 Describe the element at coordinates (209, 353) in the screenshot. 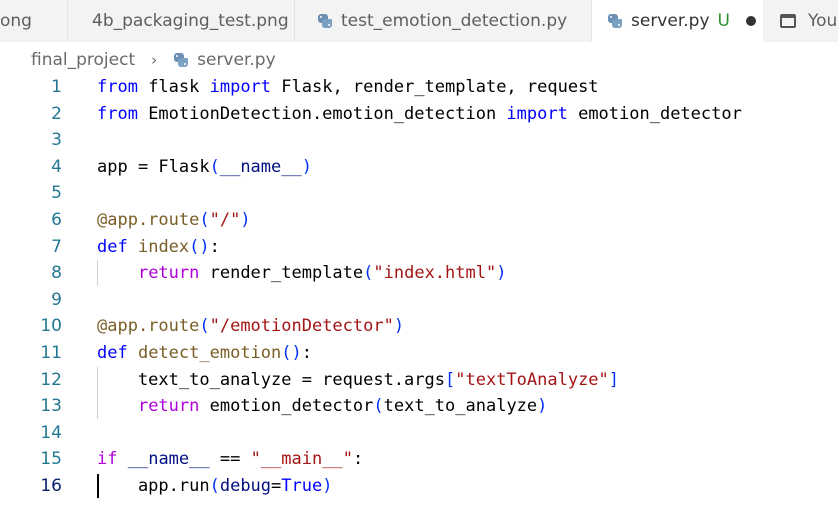

I see `code-token: detect_emotion` at that location.